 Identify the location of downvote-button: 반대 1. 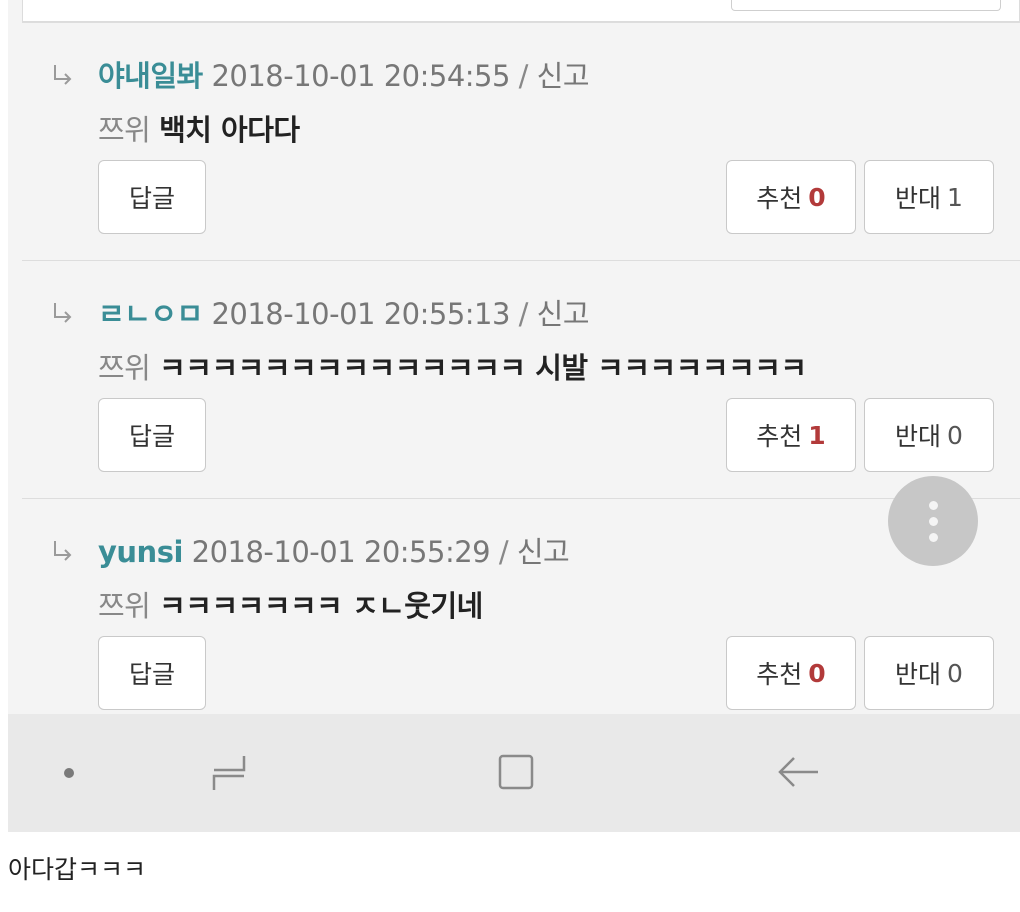
(929, 197).